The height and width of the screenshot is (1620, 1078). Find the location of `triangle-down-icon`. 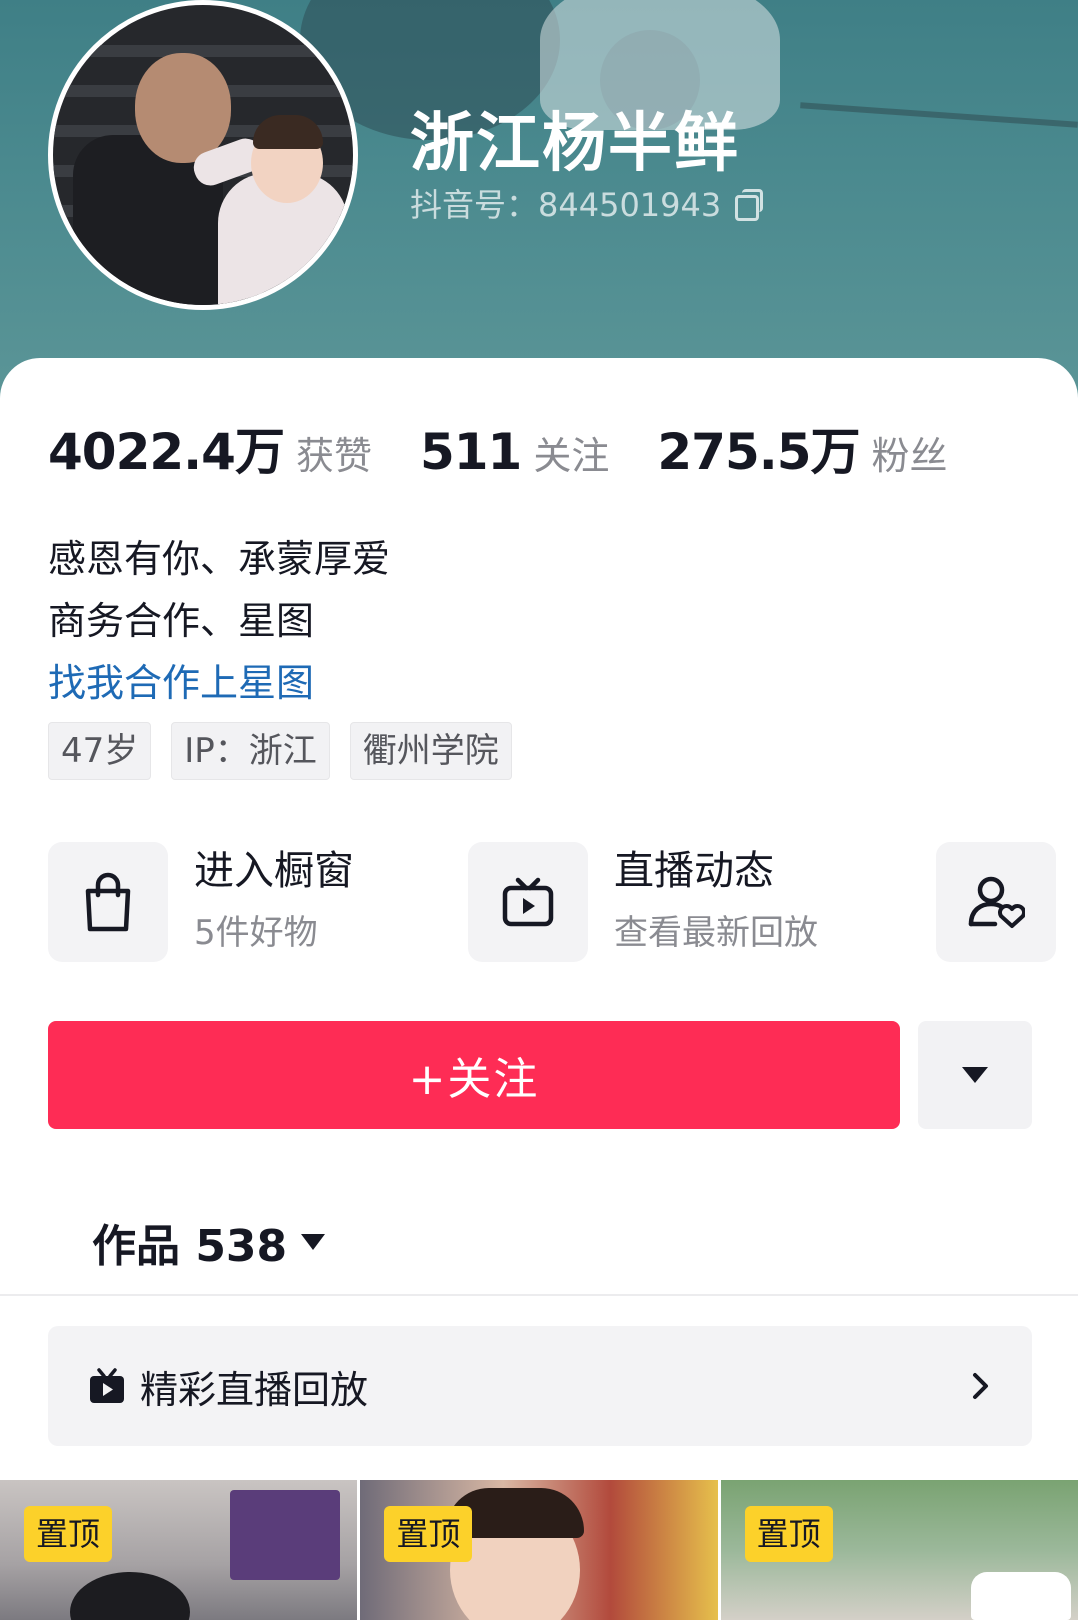

triangle-down-icon is located at coordinates (975, 1075).